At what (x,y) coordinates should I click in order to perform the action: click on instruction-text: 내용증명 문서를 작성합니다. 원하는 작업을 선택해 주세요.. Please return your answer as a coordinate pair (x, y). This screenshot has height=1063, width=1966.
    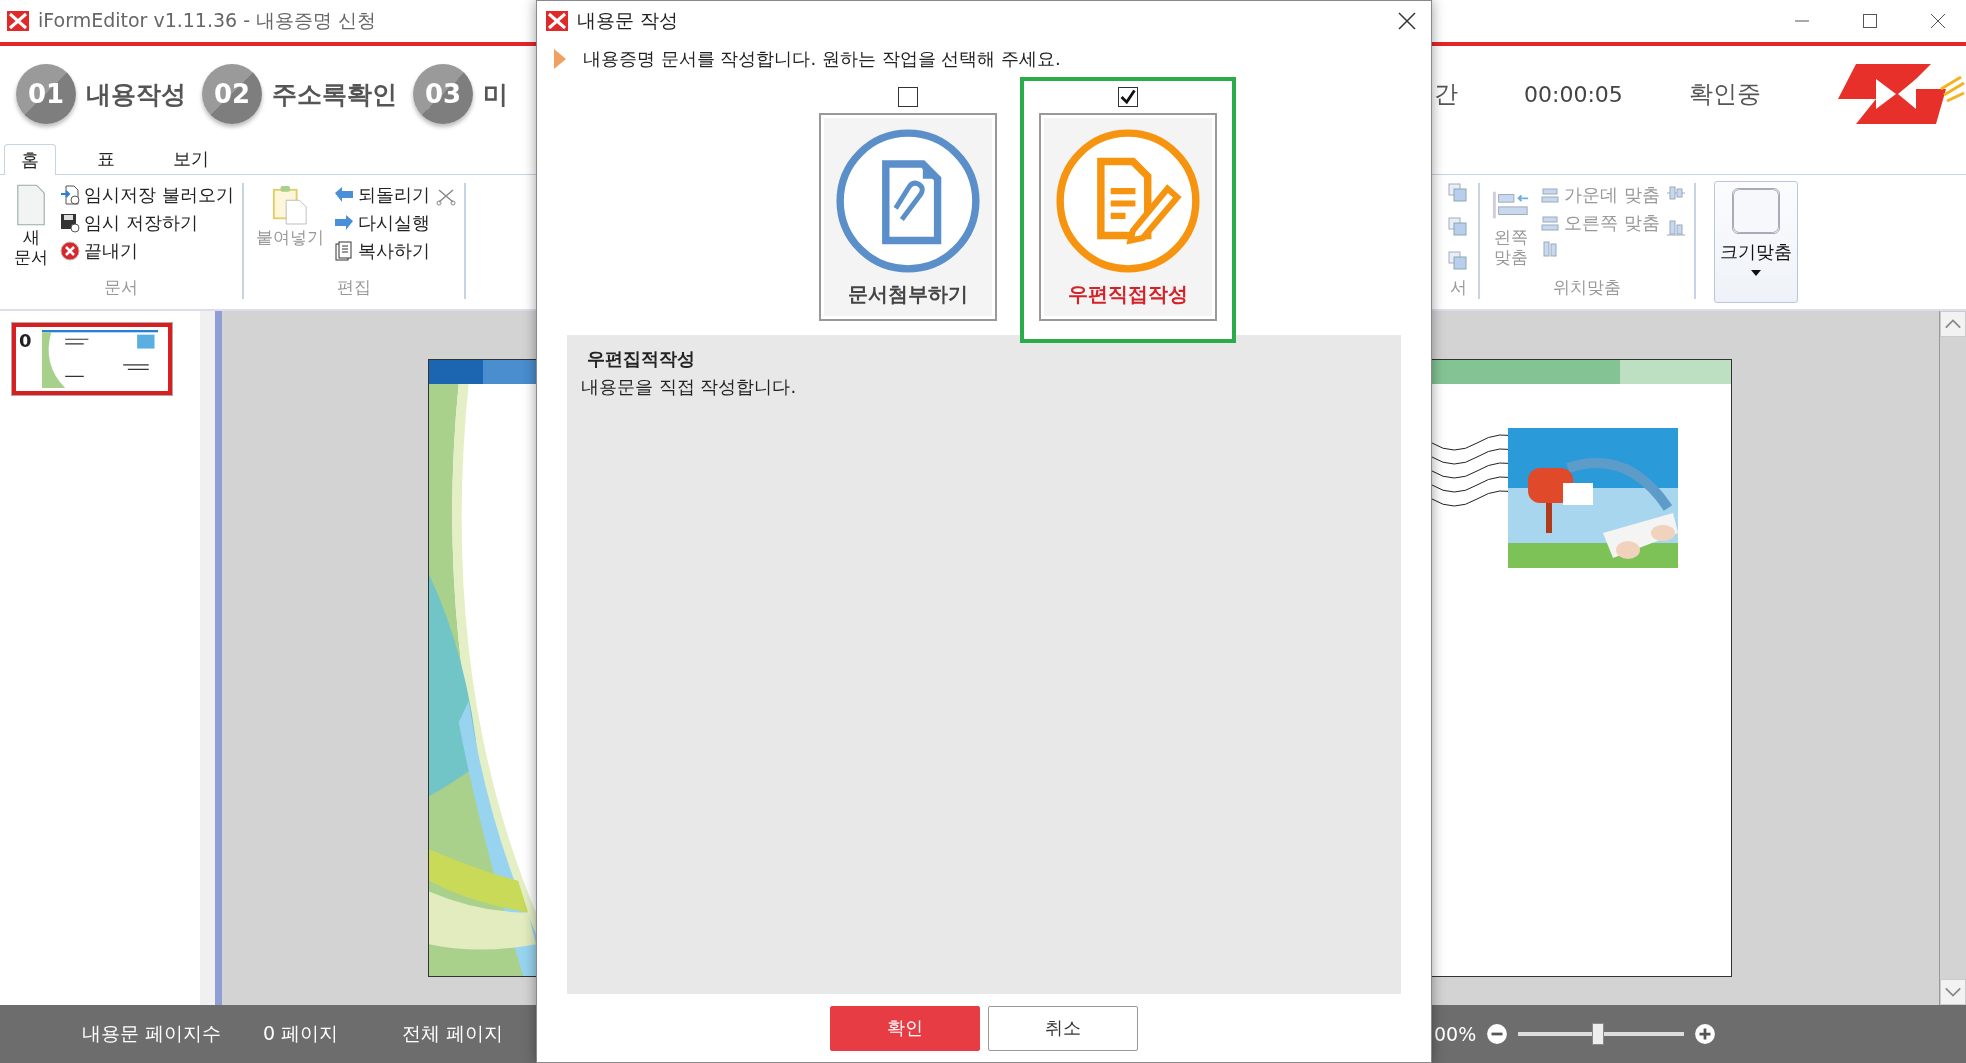
    Looking at the image, I should click on (822, 59).